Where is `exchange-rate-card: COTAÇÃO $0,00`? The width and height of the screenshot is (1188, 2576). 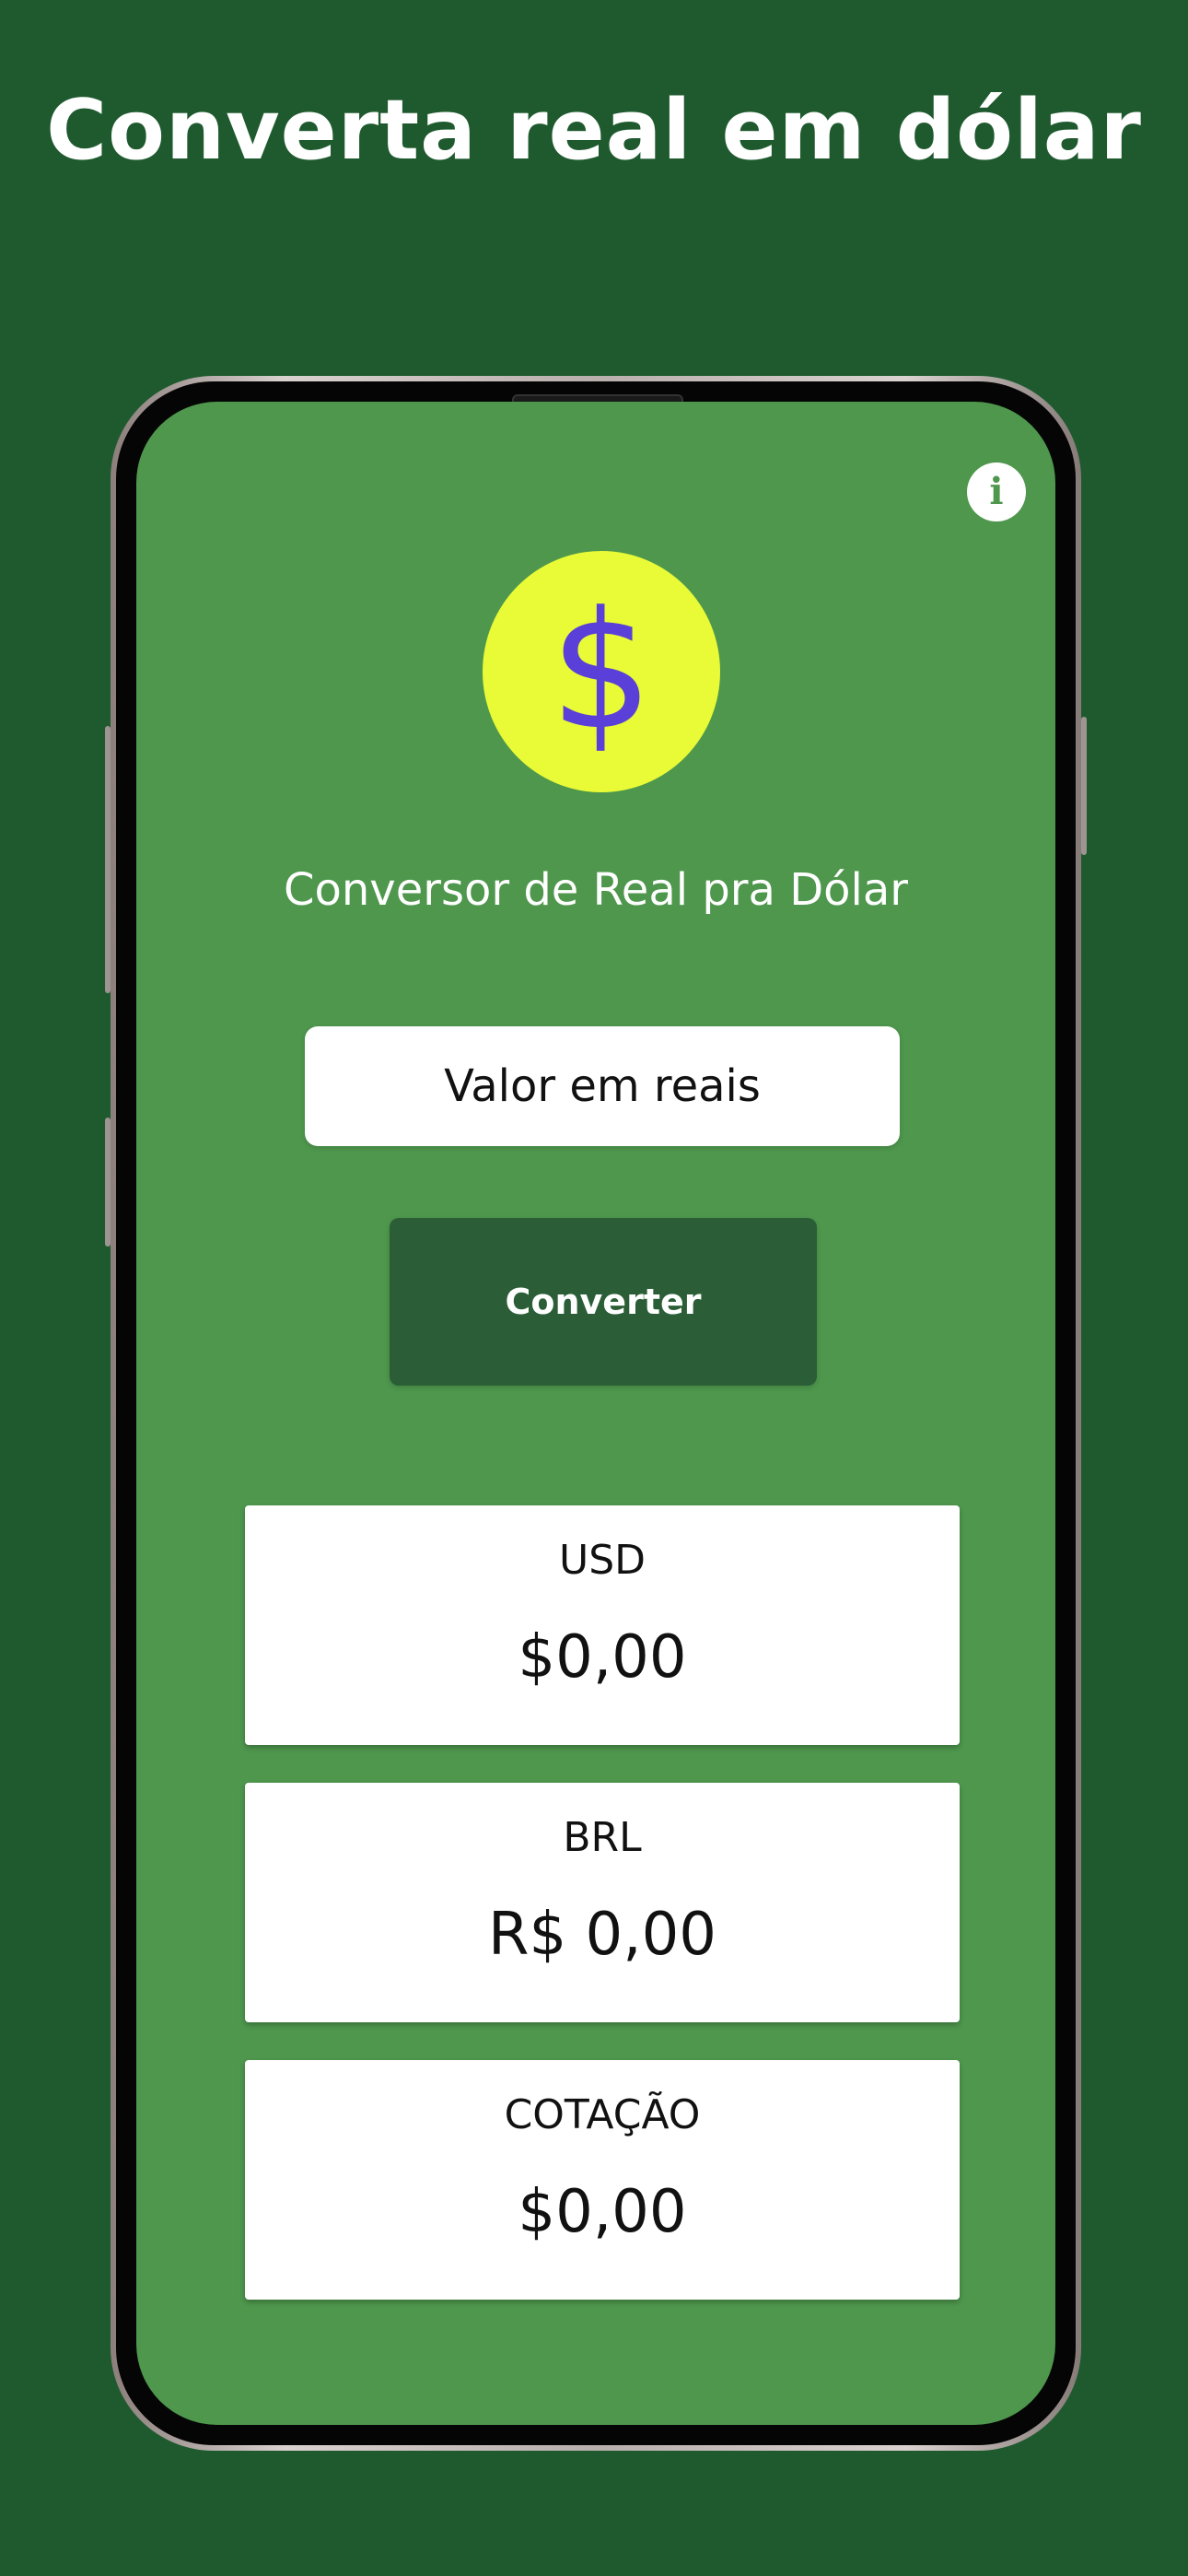
exchange-rate-card: COTAÇÃO $0,00 is located at coordinates (602, 2180).